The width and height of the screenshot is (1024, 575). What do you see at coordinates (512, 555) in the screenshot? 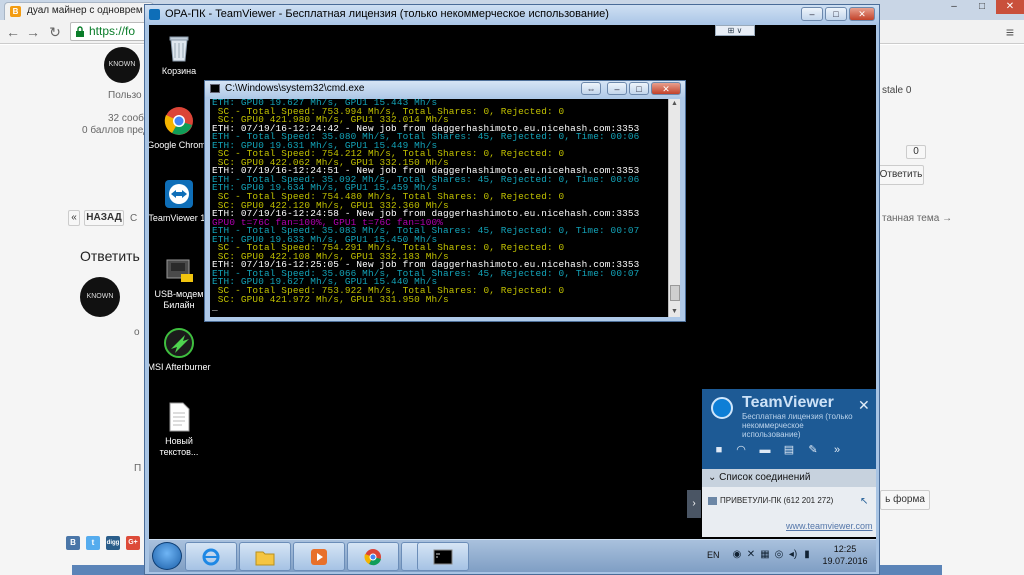
I see `taskbar: EN ◉ ✕ ▦ ◎ ◂) ▮ 12:25 19.07.2016` at bounding box center [512, 555].